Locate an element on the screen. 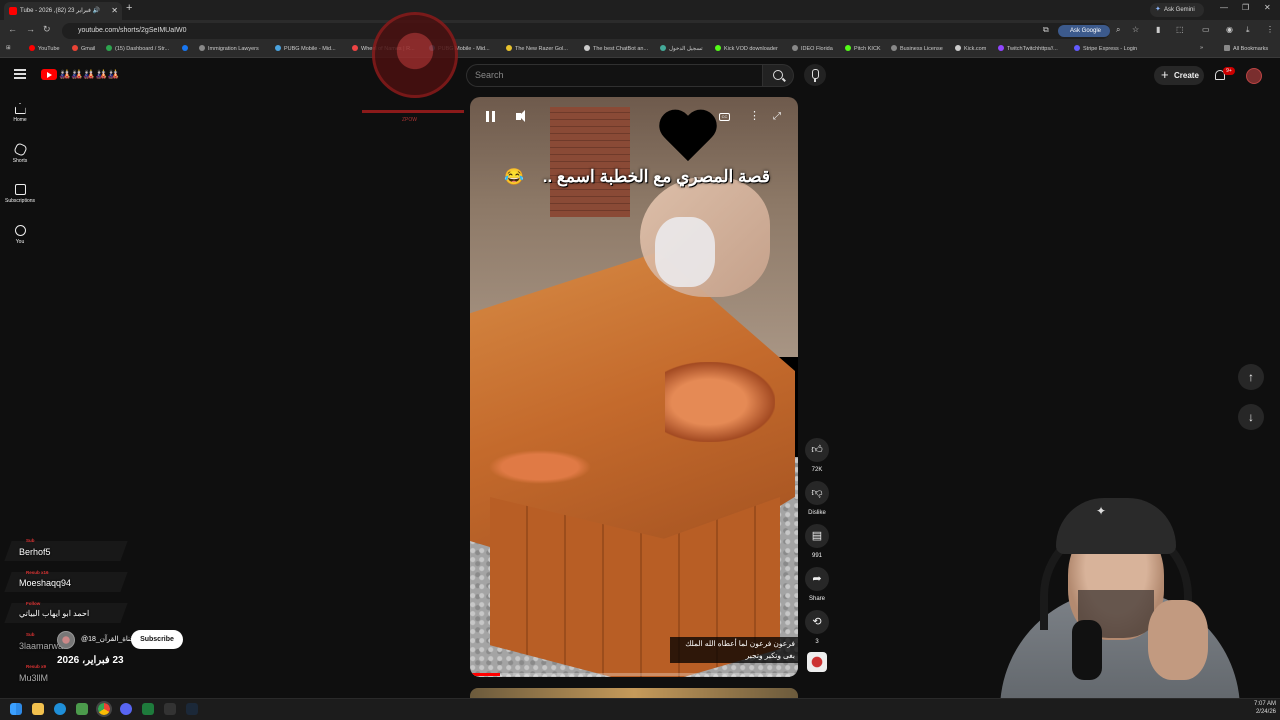 The image size is (1280, 720). overlay-divider is located at coordinates (413, 111).